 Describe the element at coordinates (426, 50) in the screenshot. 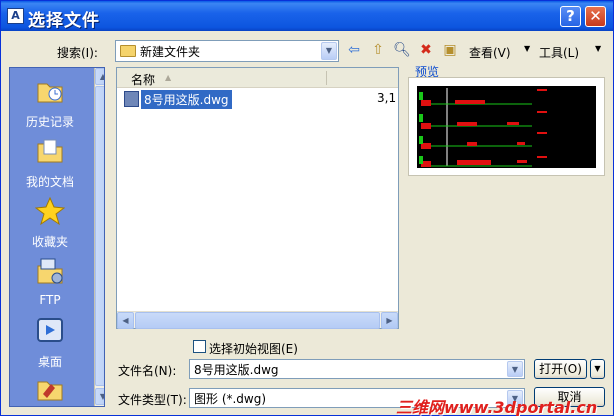

I see `delete-icon: ✖` at that location.